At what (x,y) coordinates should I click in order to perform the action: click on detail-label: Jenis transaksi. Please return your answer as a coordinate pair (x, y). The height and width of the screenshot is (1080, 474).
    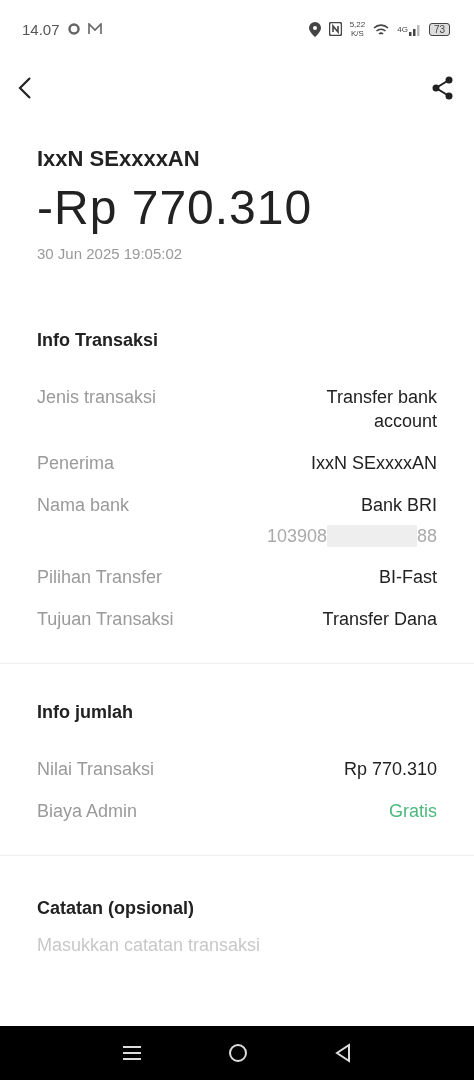
    Looking at the image, I should click on (97, 397).